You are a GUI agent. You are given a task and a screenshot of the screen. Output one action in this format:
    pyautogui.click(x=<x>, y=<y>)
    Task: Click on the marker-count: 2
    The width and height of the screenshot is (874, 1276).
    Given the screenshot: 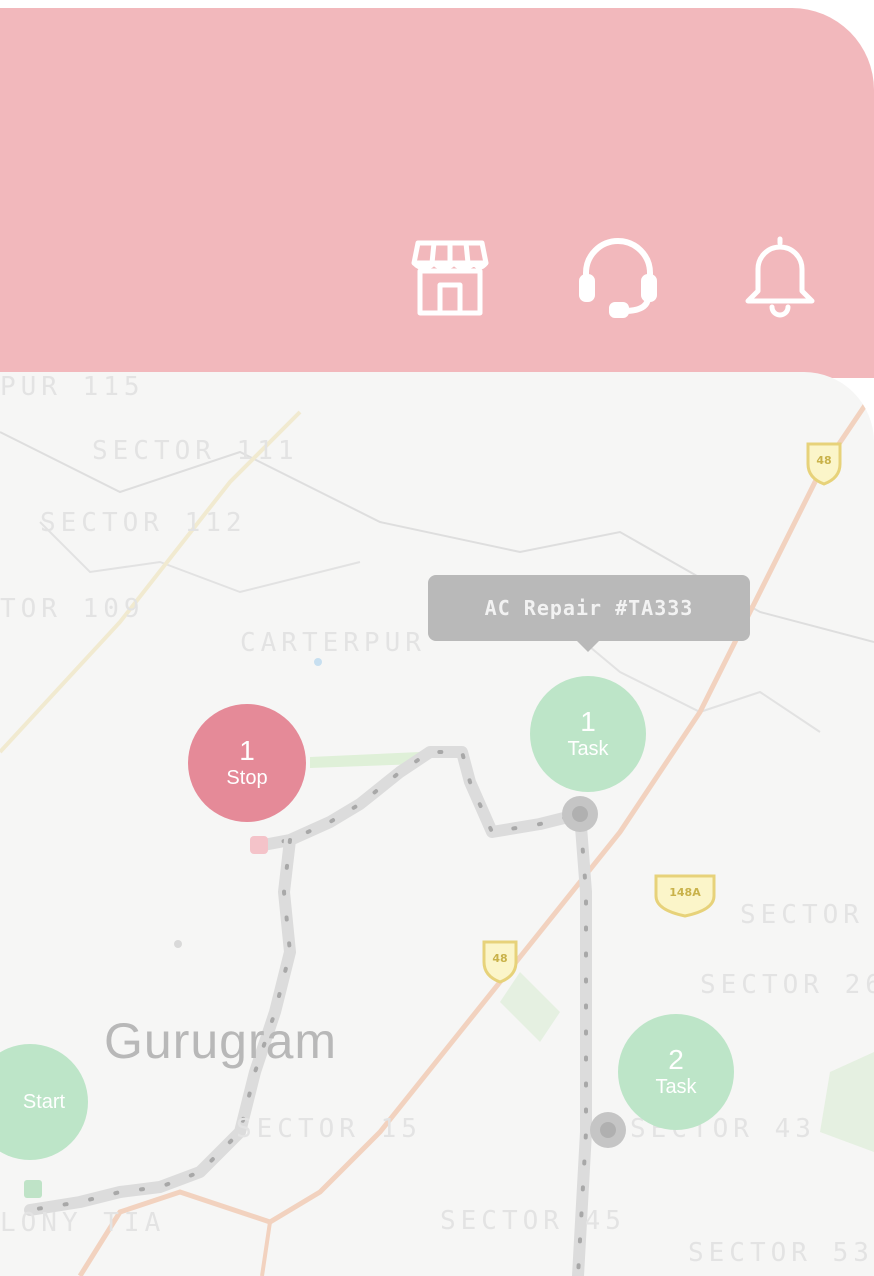 What is the action you would take?
    pyautogui.click(x=676, y=1059)
    